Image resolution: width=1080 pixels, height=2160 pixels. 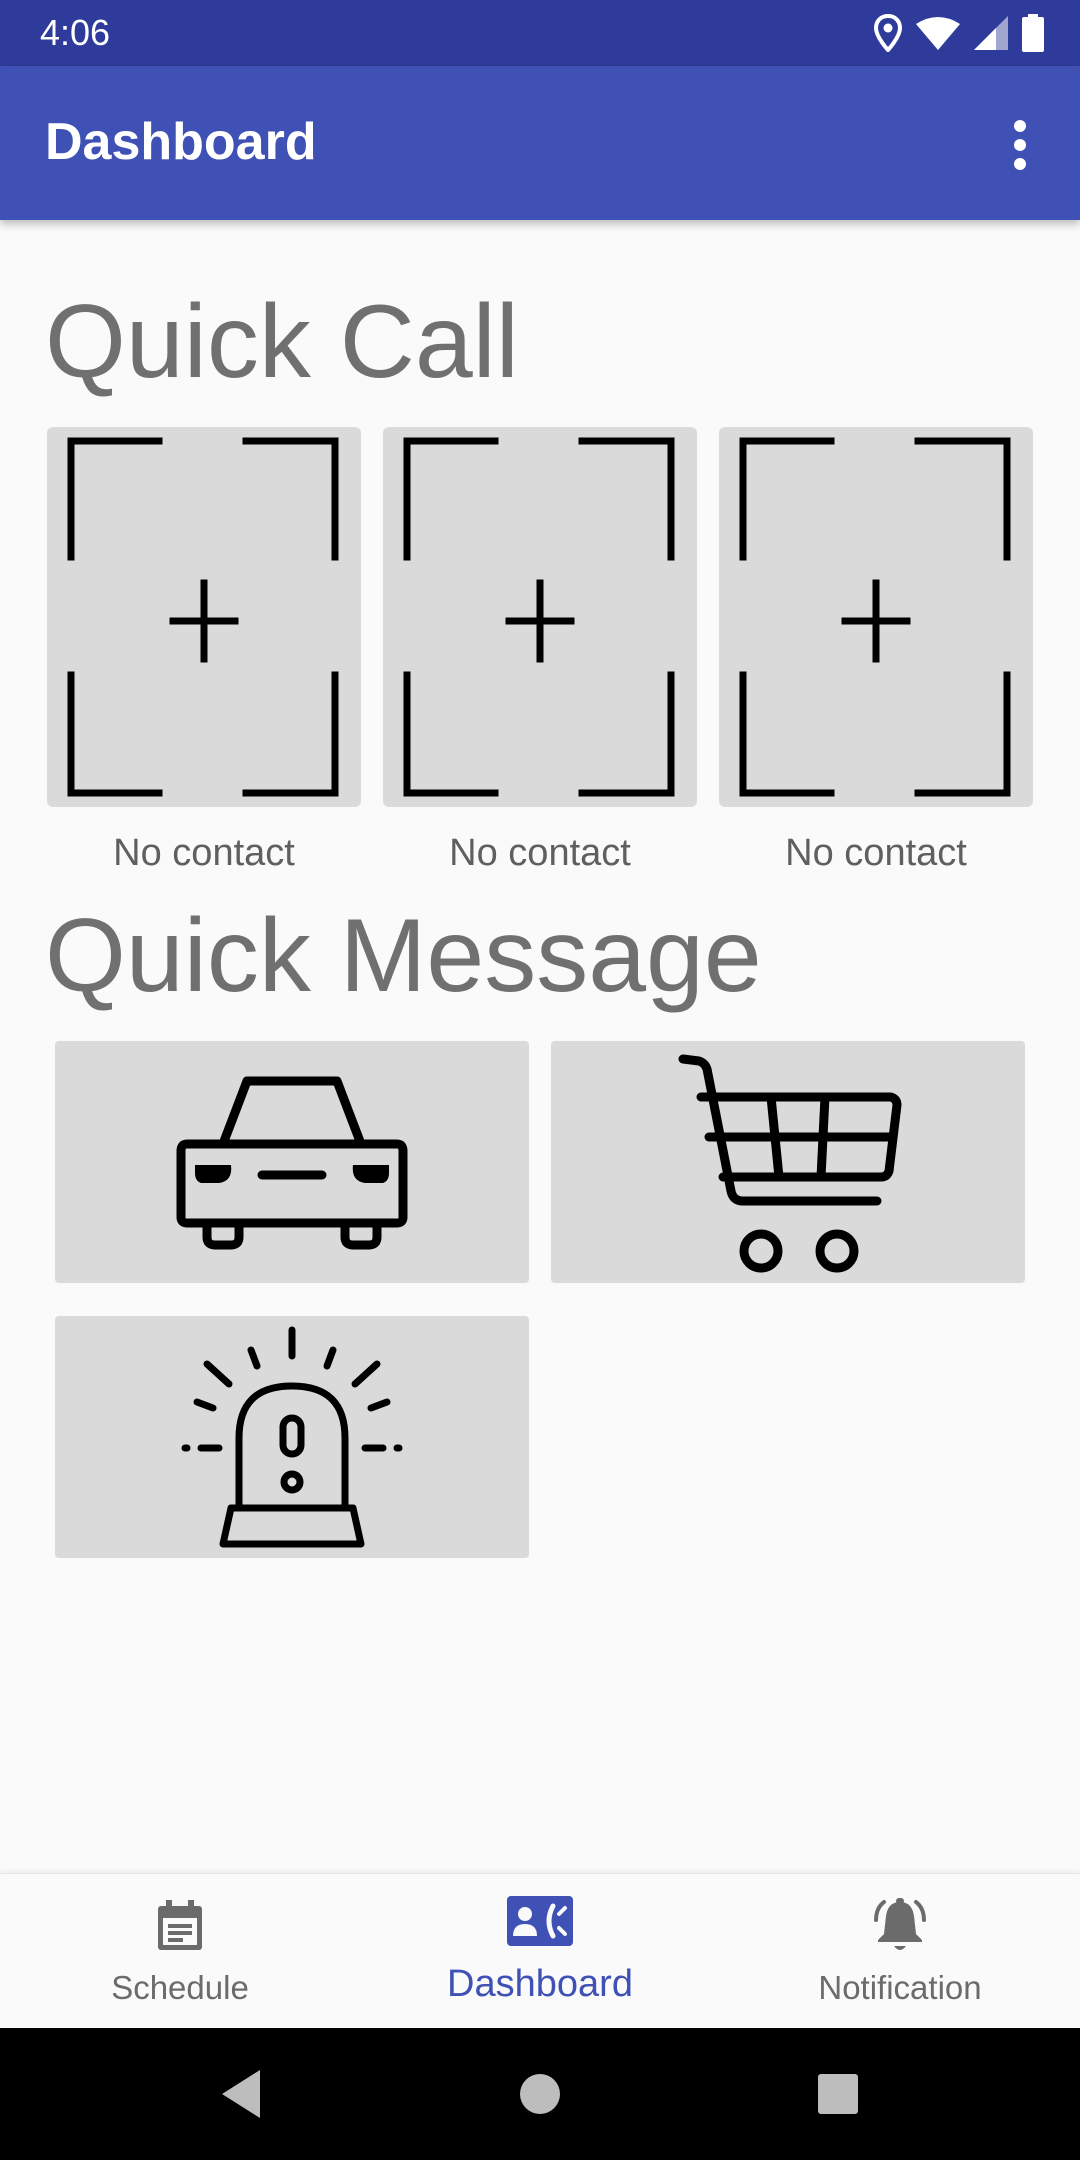 I want to click on recents-icon, so click(x=838, y=2094).